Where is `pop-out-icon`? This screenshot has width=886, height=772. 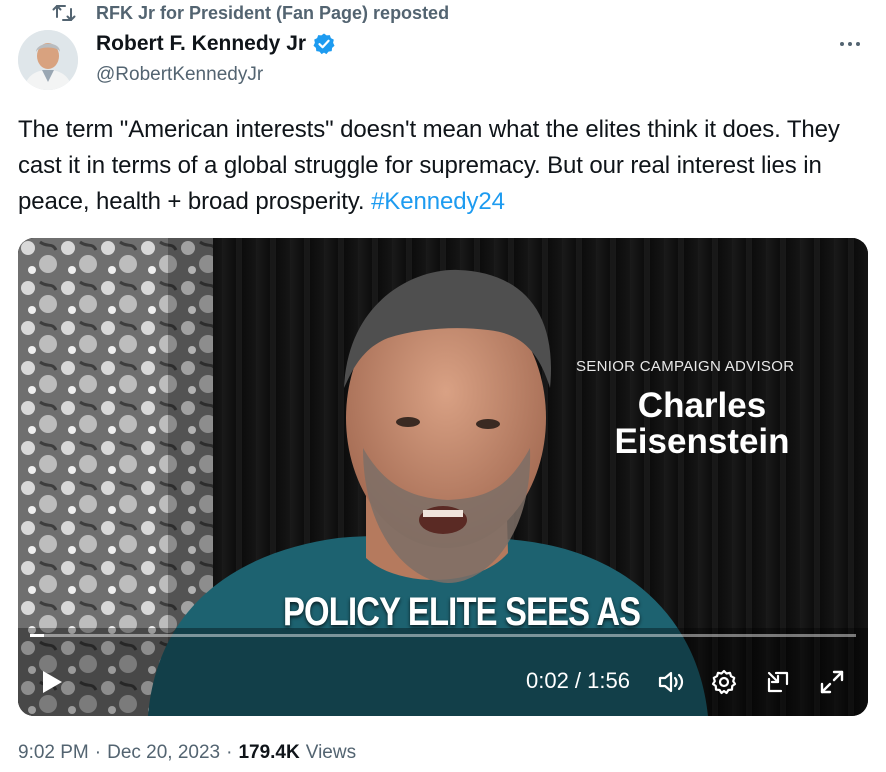
pop-out-icon is located at coordinates (778, 682).